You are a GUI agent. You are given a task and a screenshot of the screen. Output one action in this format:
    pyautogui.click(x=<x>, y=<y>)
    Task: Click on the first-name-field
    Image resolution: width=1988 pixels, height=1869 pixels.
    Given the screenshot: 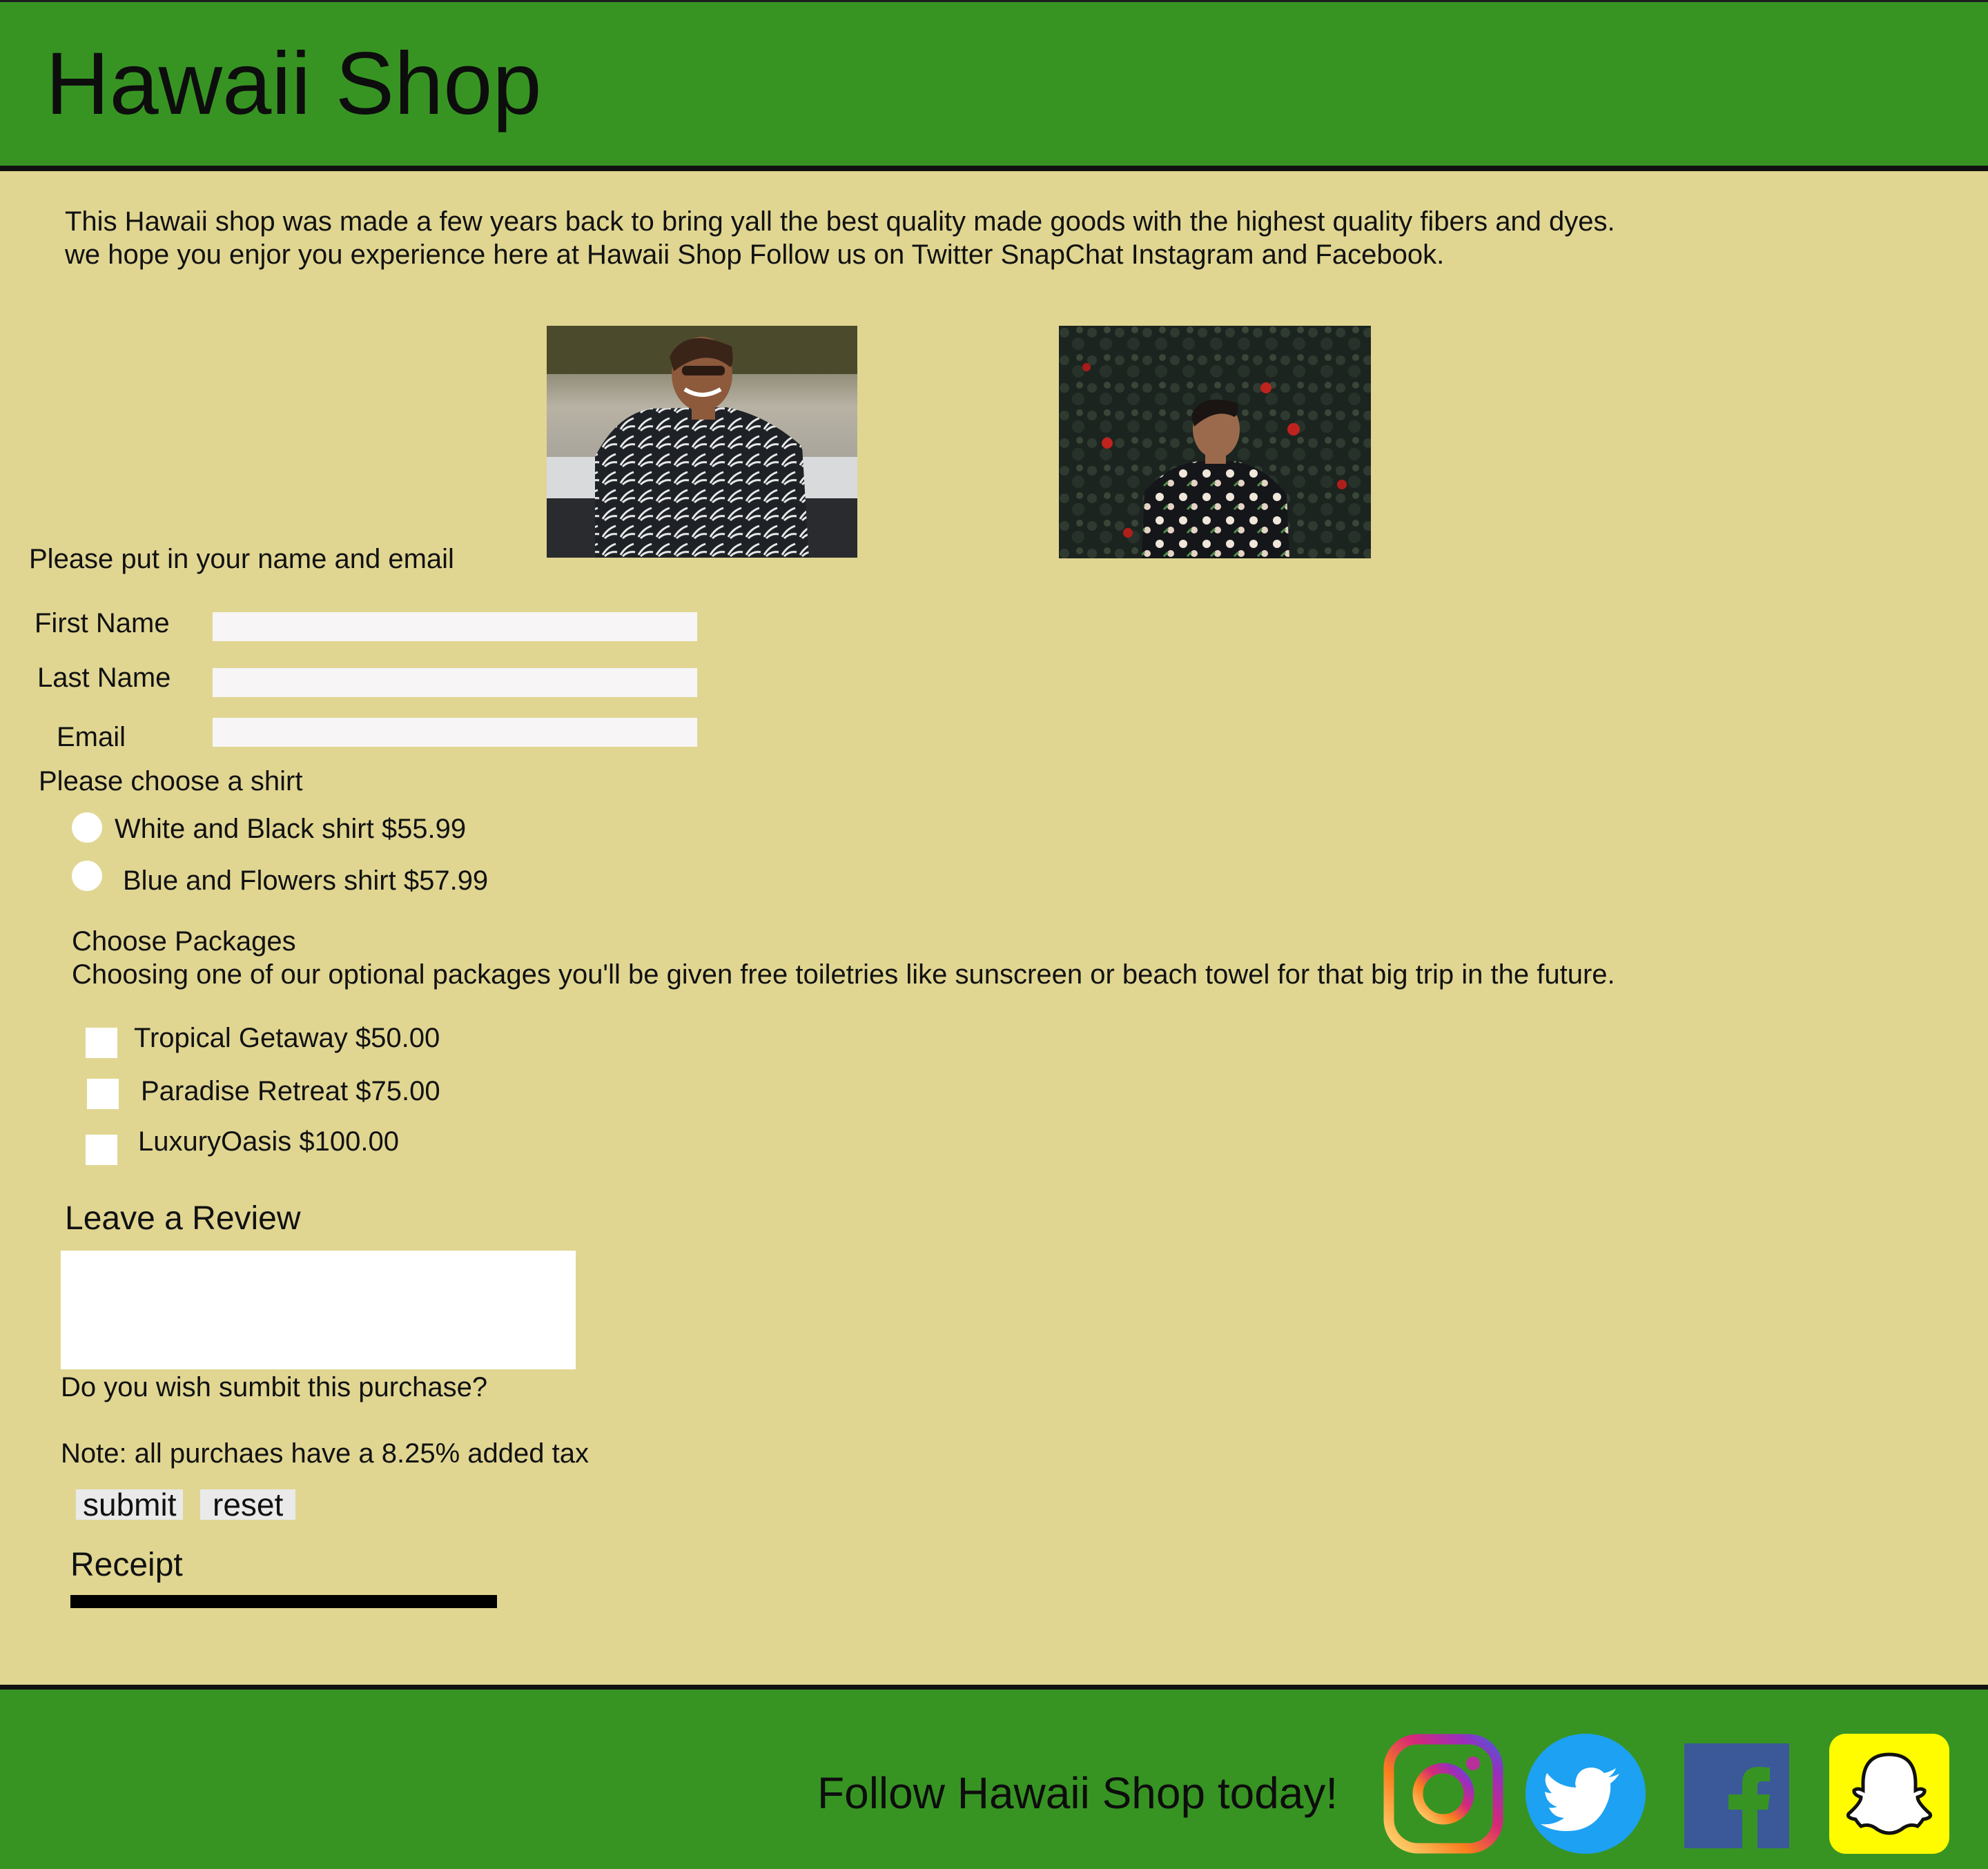 What is the action you would take?
    pyautogui.click(x=455, y=626)
    